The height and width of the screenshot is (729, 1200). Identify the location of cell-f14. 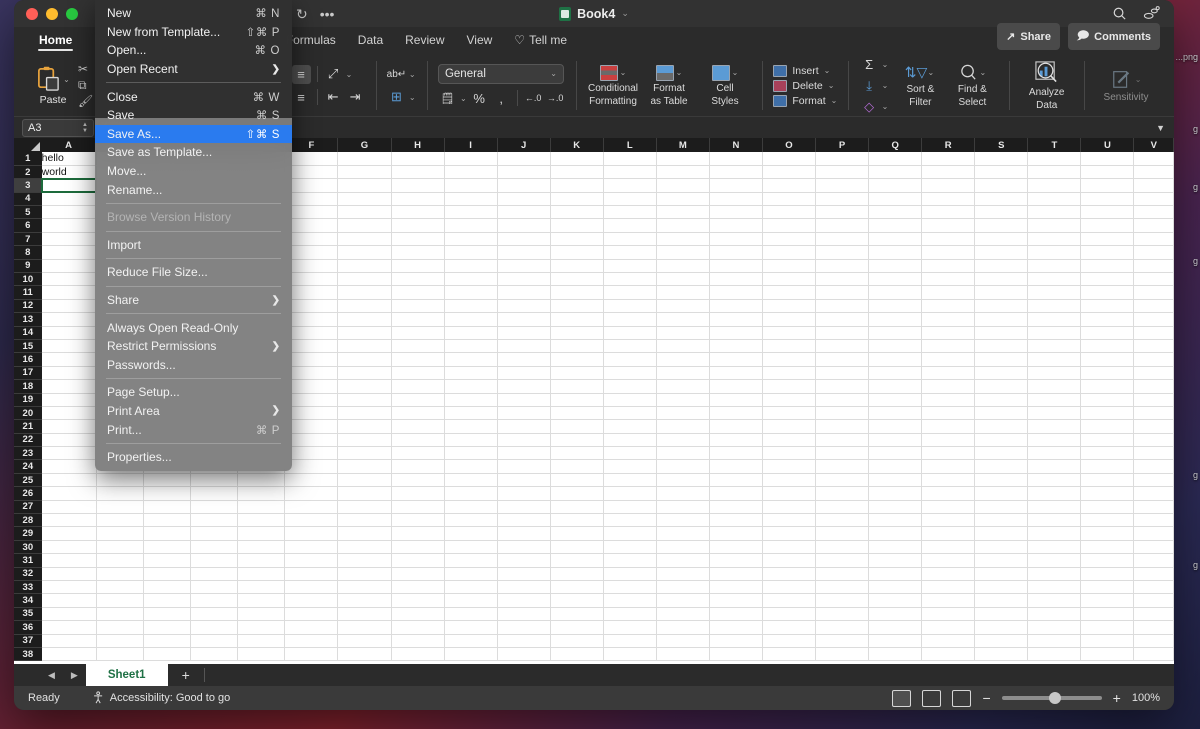
(311, 333).